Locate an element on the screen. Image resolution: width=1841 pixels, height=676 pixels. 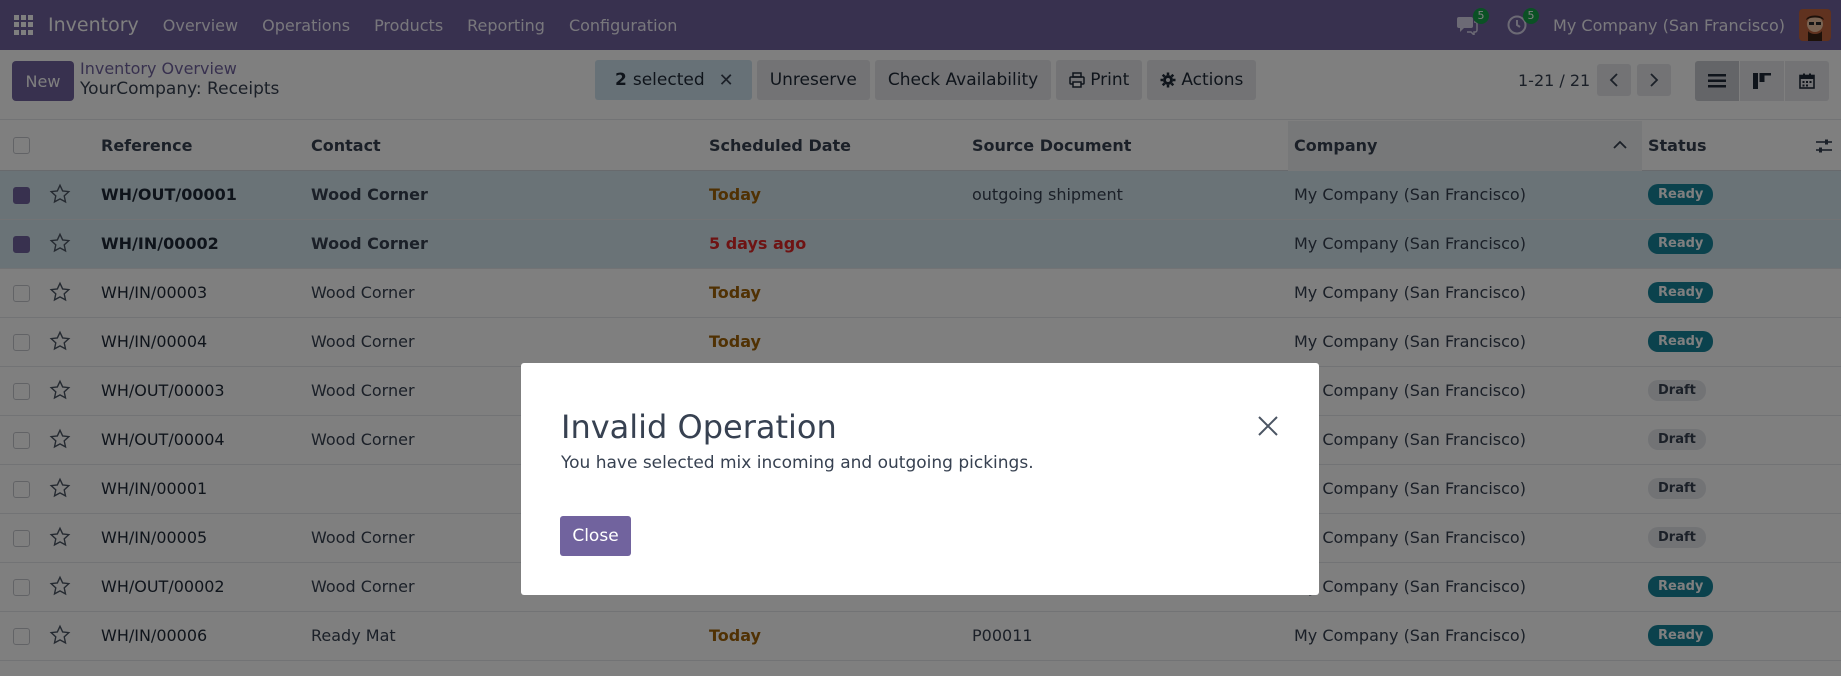
dialog-title: Invalid Operation is located at coordinates (699, 427).